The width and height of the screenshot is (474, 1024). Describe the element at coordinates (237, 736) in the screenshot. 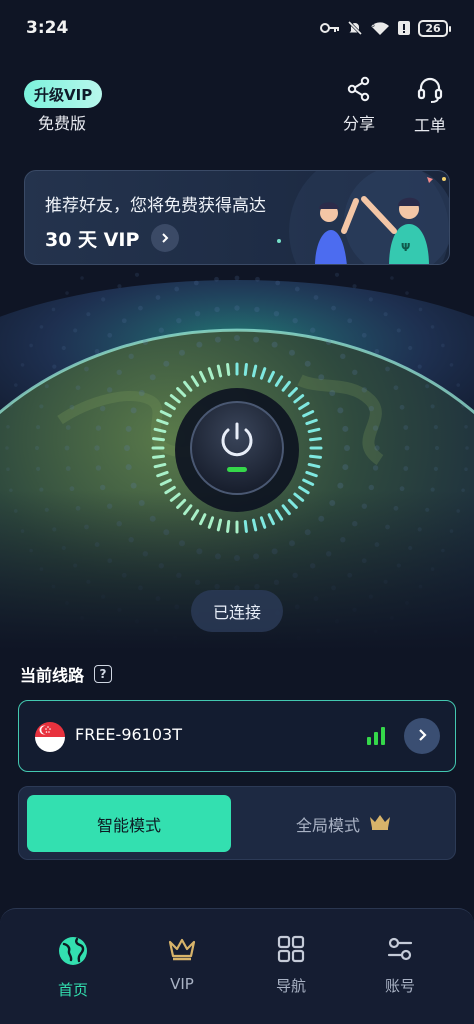

I see `server-selector: FREE-96103T` at that location.